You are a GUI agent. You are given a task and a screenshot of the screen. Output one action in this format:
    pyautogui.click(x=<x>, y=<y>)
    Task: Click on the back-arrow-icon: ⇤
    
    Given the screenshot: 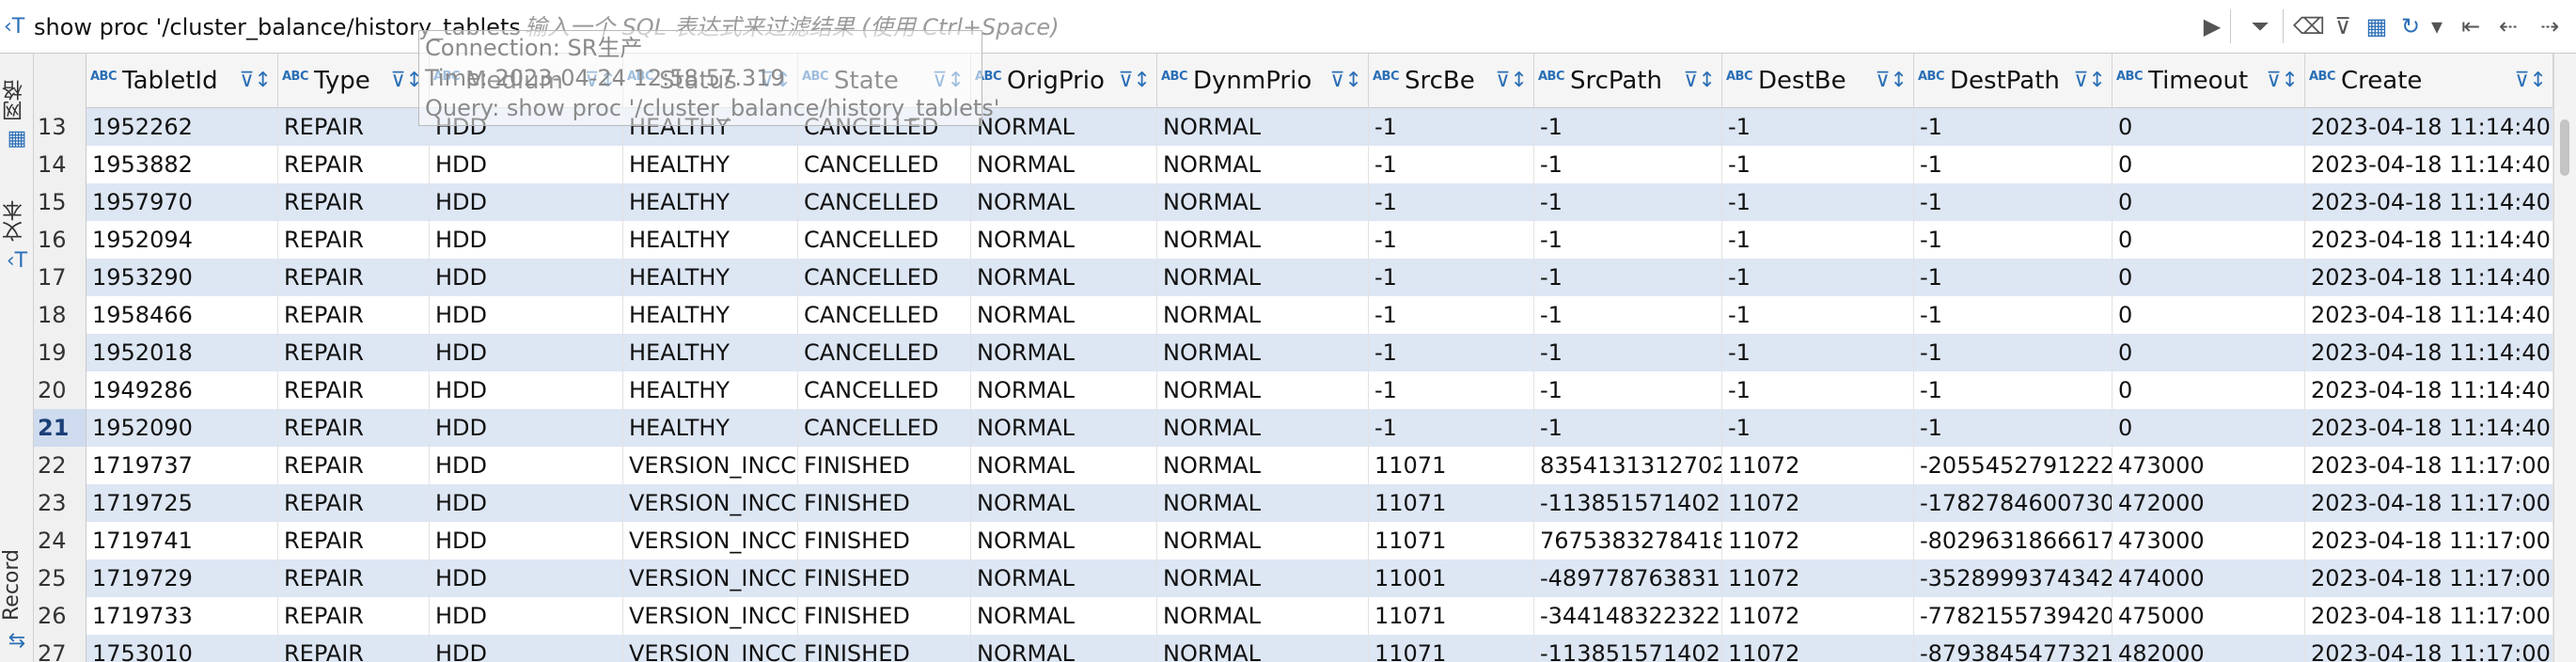 What is the action you would take?
    pyautogui.click(x=2471, y=26)
    